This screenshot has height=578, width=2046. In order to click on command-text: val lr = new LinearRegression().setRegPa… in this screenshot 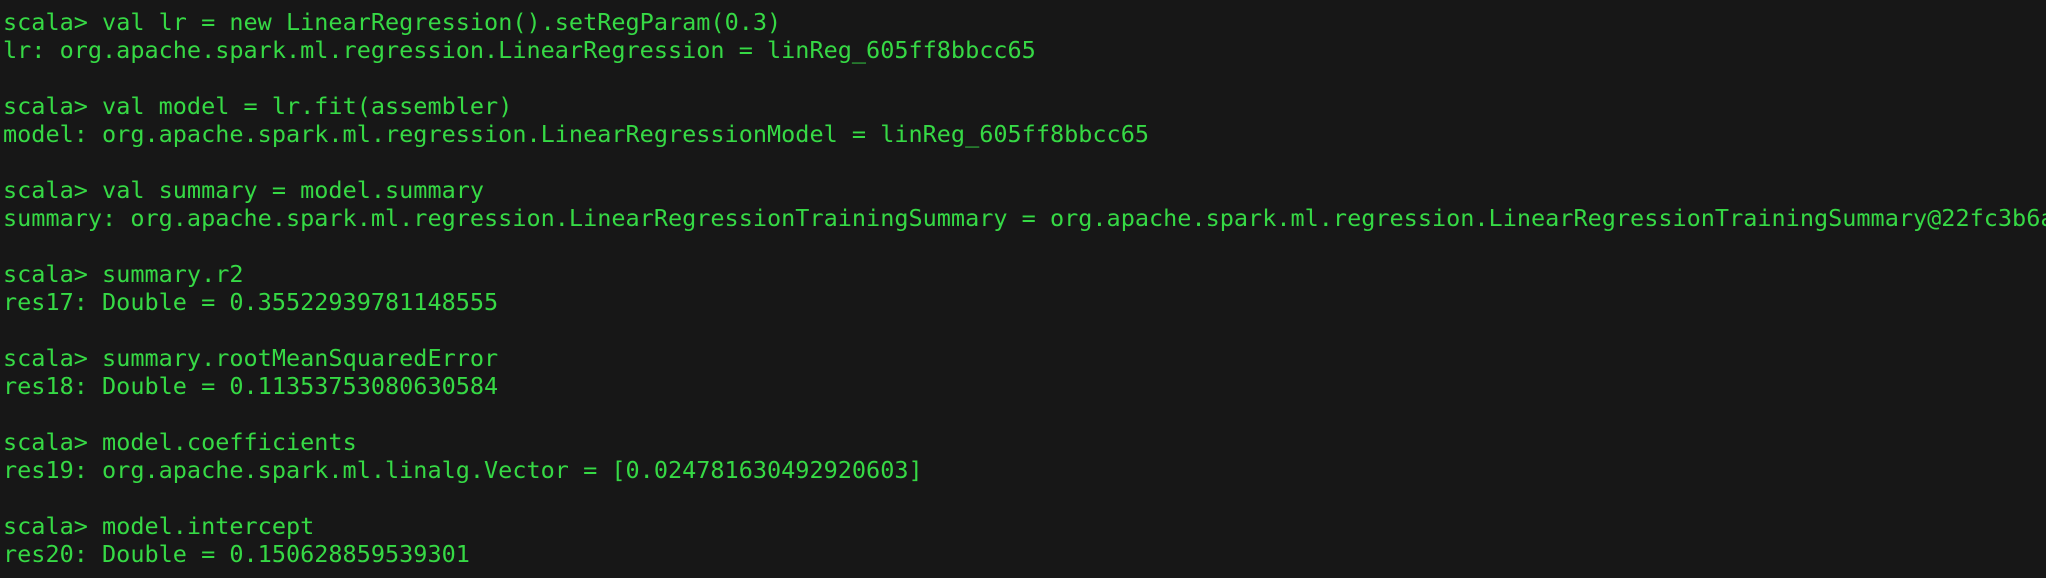, I will do `click(442, 22)`.